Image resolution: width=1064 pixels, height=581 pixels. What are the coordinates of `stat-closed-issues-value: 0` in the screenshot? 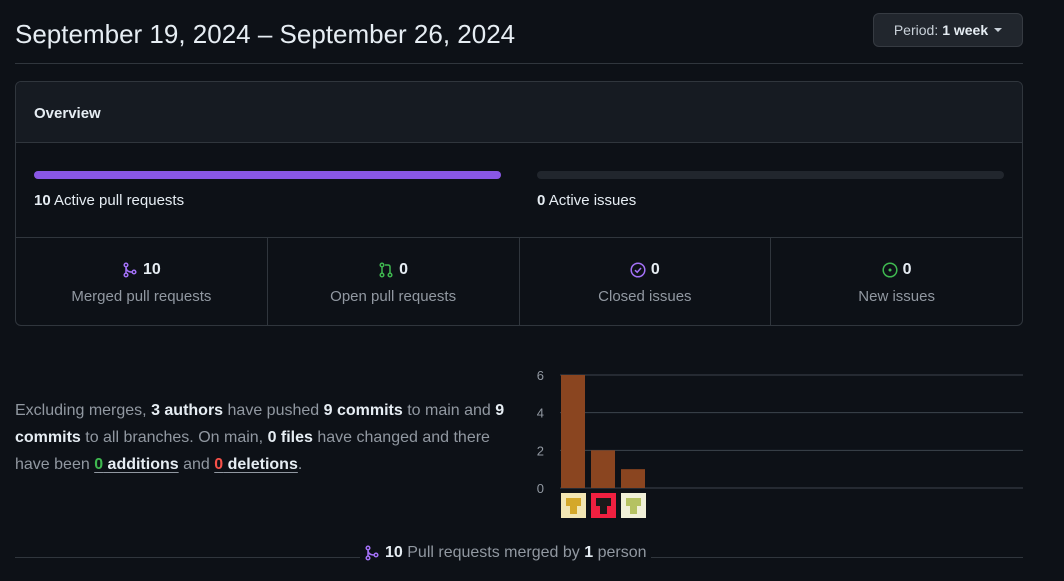 It's located at (655, 269).